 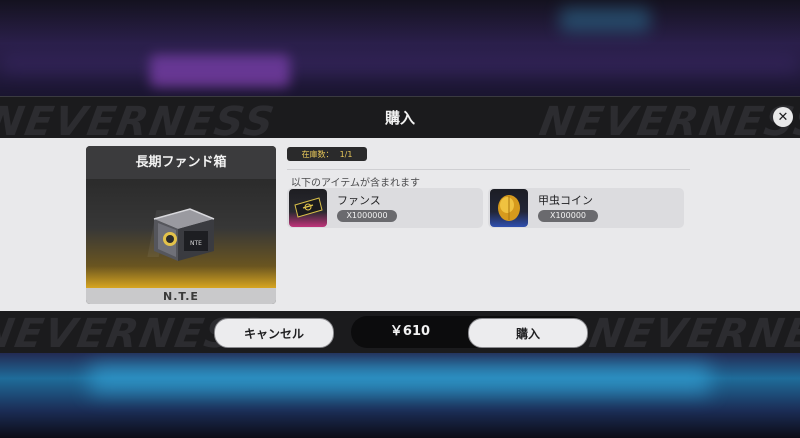 What do you see at coordinates (196, 243) in the screenshot?
I see `svg-text: NTE` at bounding box center [196, 243].